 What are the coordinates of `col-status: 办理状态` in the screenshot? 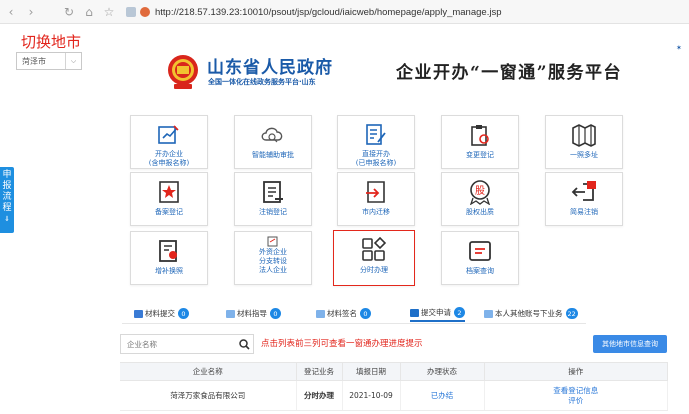 It's located at (442, 371).